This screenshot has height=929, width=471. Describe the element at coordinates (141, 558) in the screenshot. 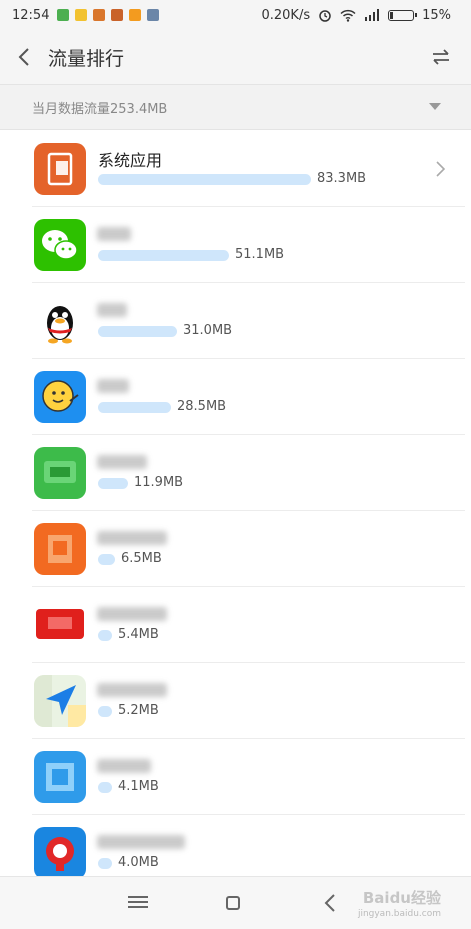

I see `usage-value: 6.5MB` at that location.